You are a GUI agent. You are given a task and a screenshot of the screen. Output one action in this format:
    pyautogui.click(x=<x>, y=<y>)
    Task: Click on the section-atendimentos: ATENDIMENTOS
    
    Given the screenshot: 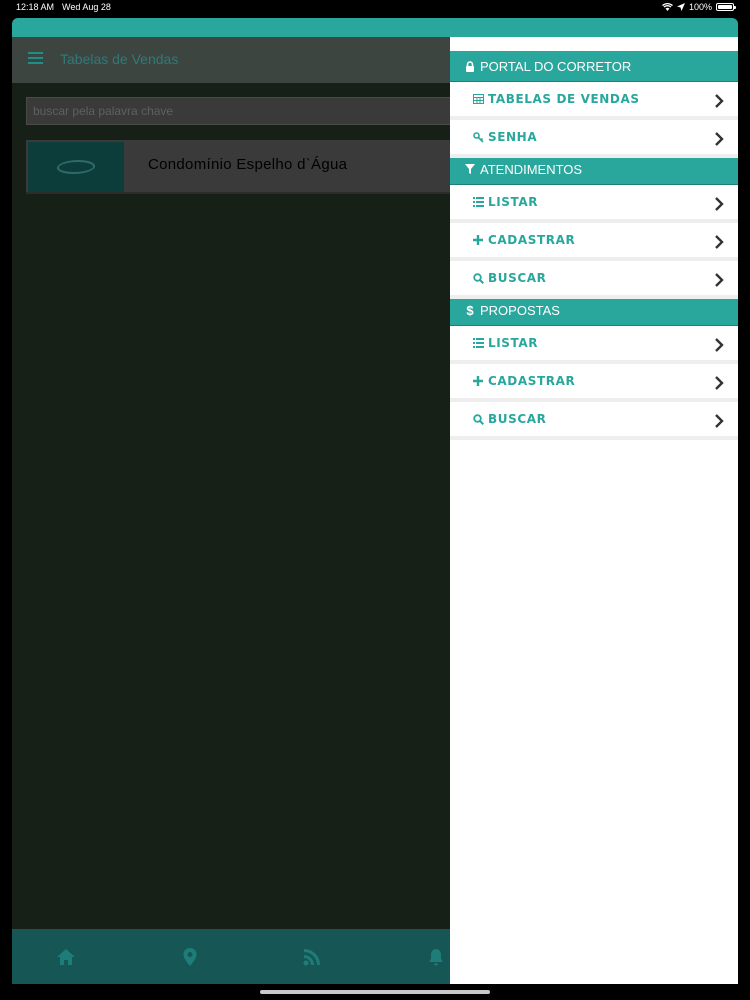 What is the action you would take?
    pyautogui.click(x=594, y=169)
    